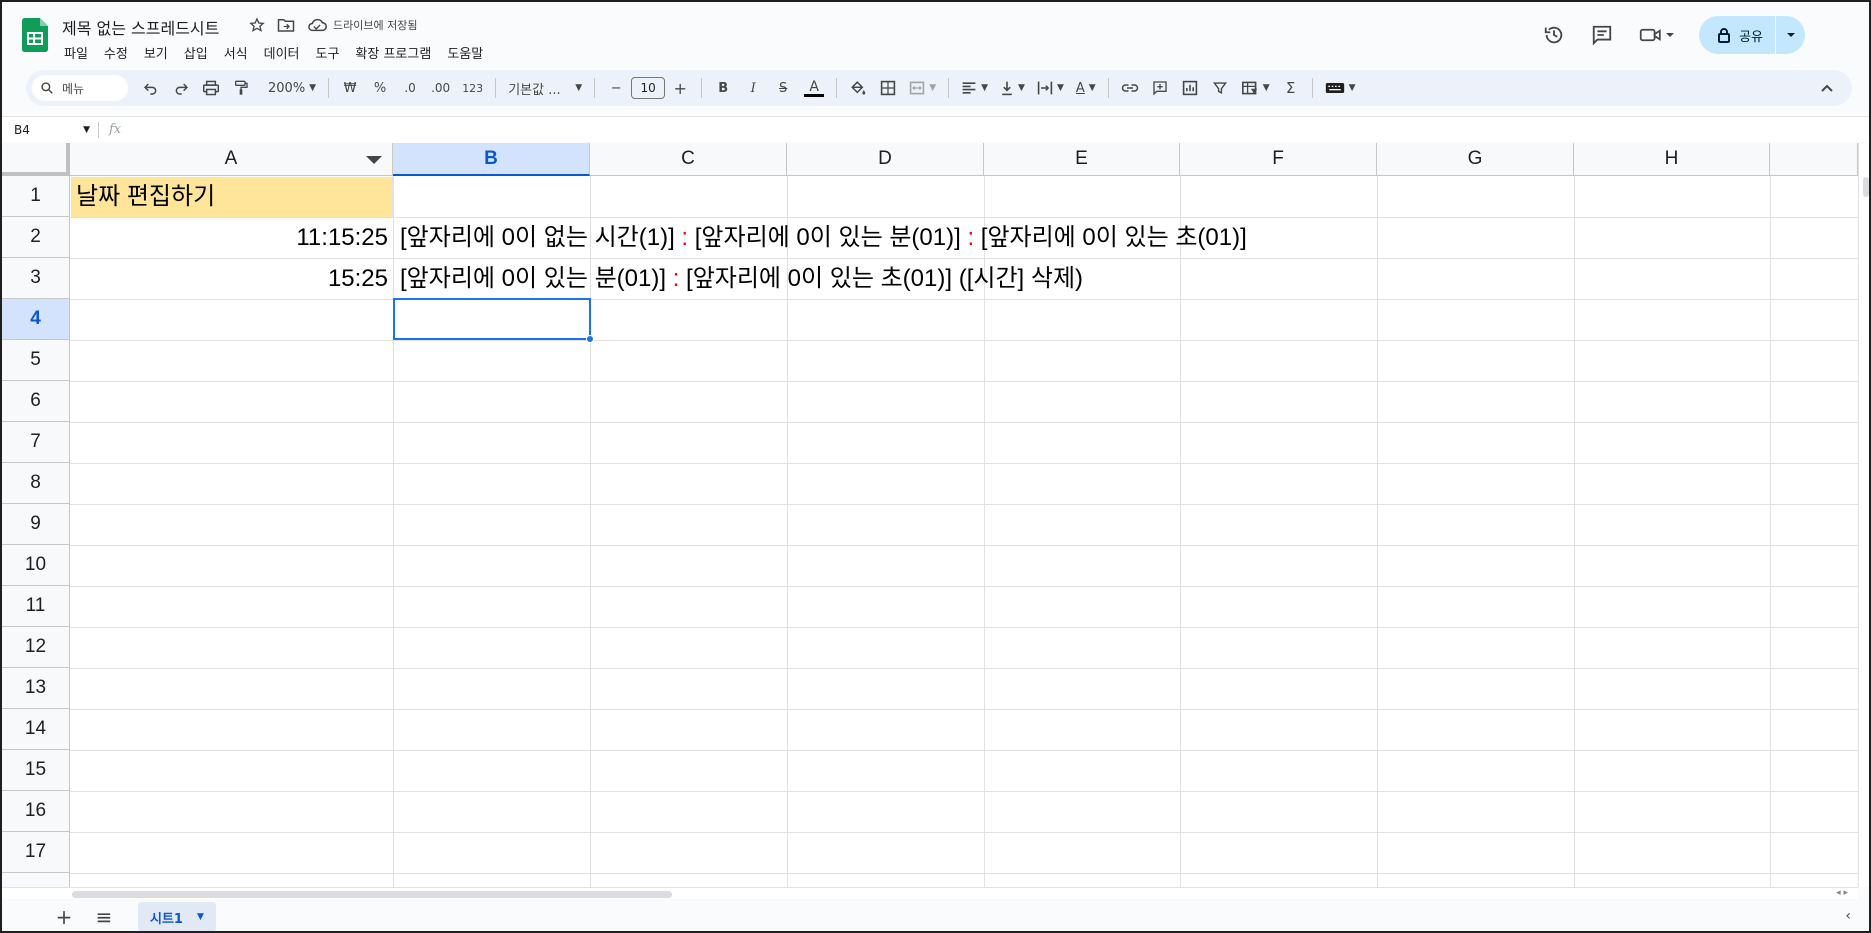 This screenshot has height=933, width=1871. What do you see at coordinates (974, 88) in the screenshot?
I see `horizontal-align-button: ▼` at bounding box center [974, 88].